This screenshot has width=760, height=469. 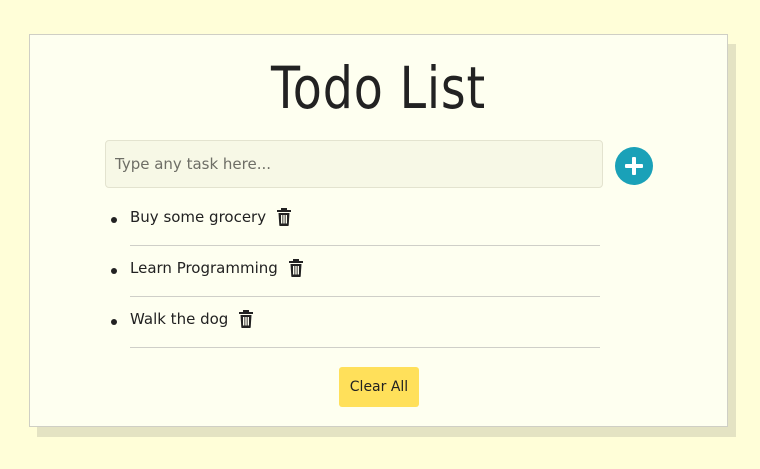 What do you see at coordinates (204, 268) in the screenshot?
I see `task-text: Learn Programming` at bounding box center [204, 268].